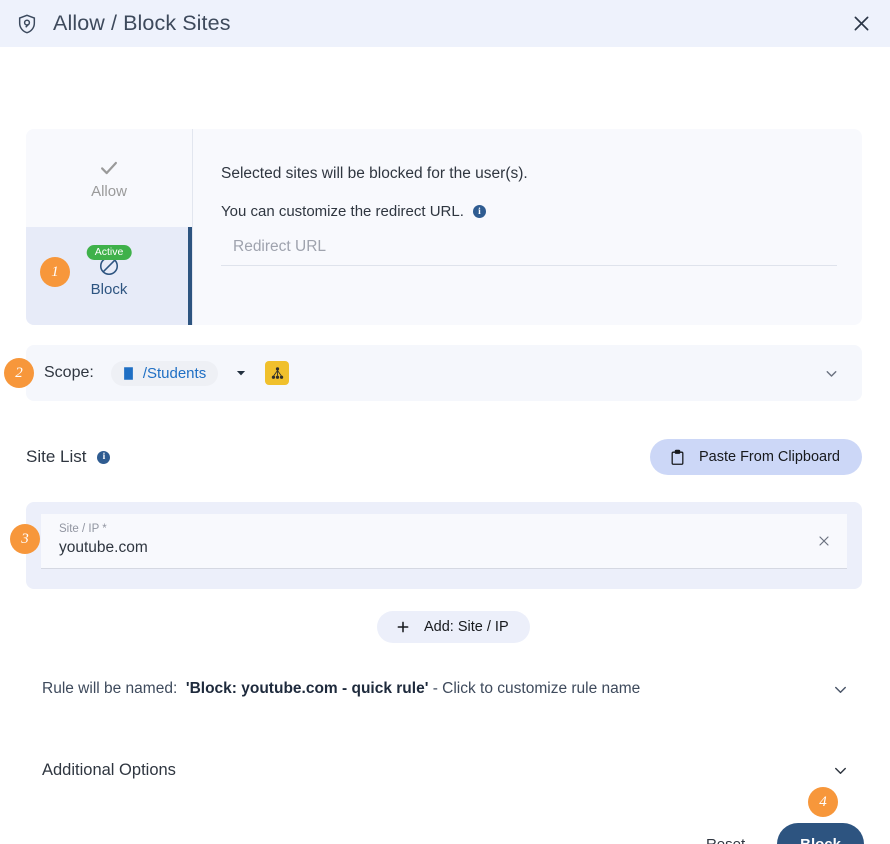  I want to click on site-list-title: Site List, so click(56, 456).